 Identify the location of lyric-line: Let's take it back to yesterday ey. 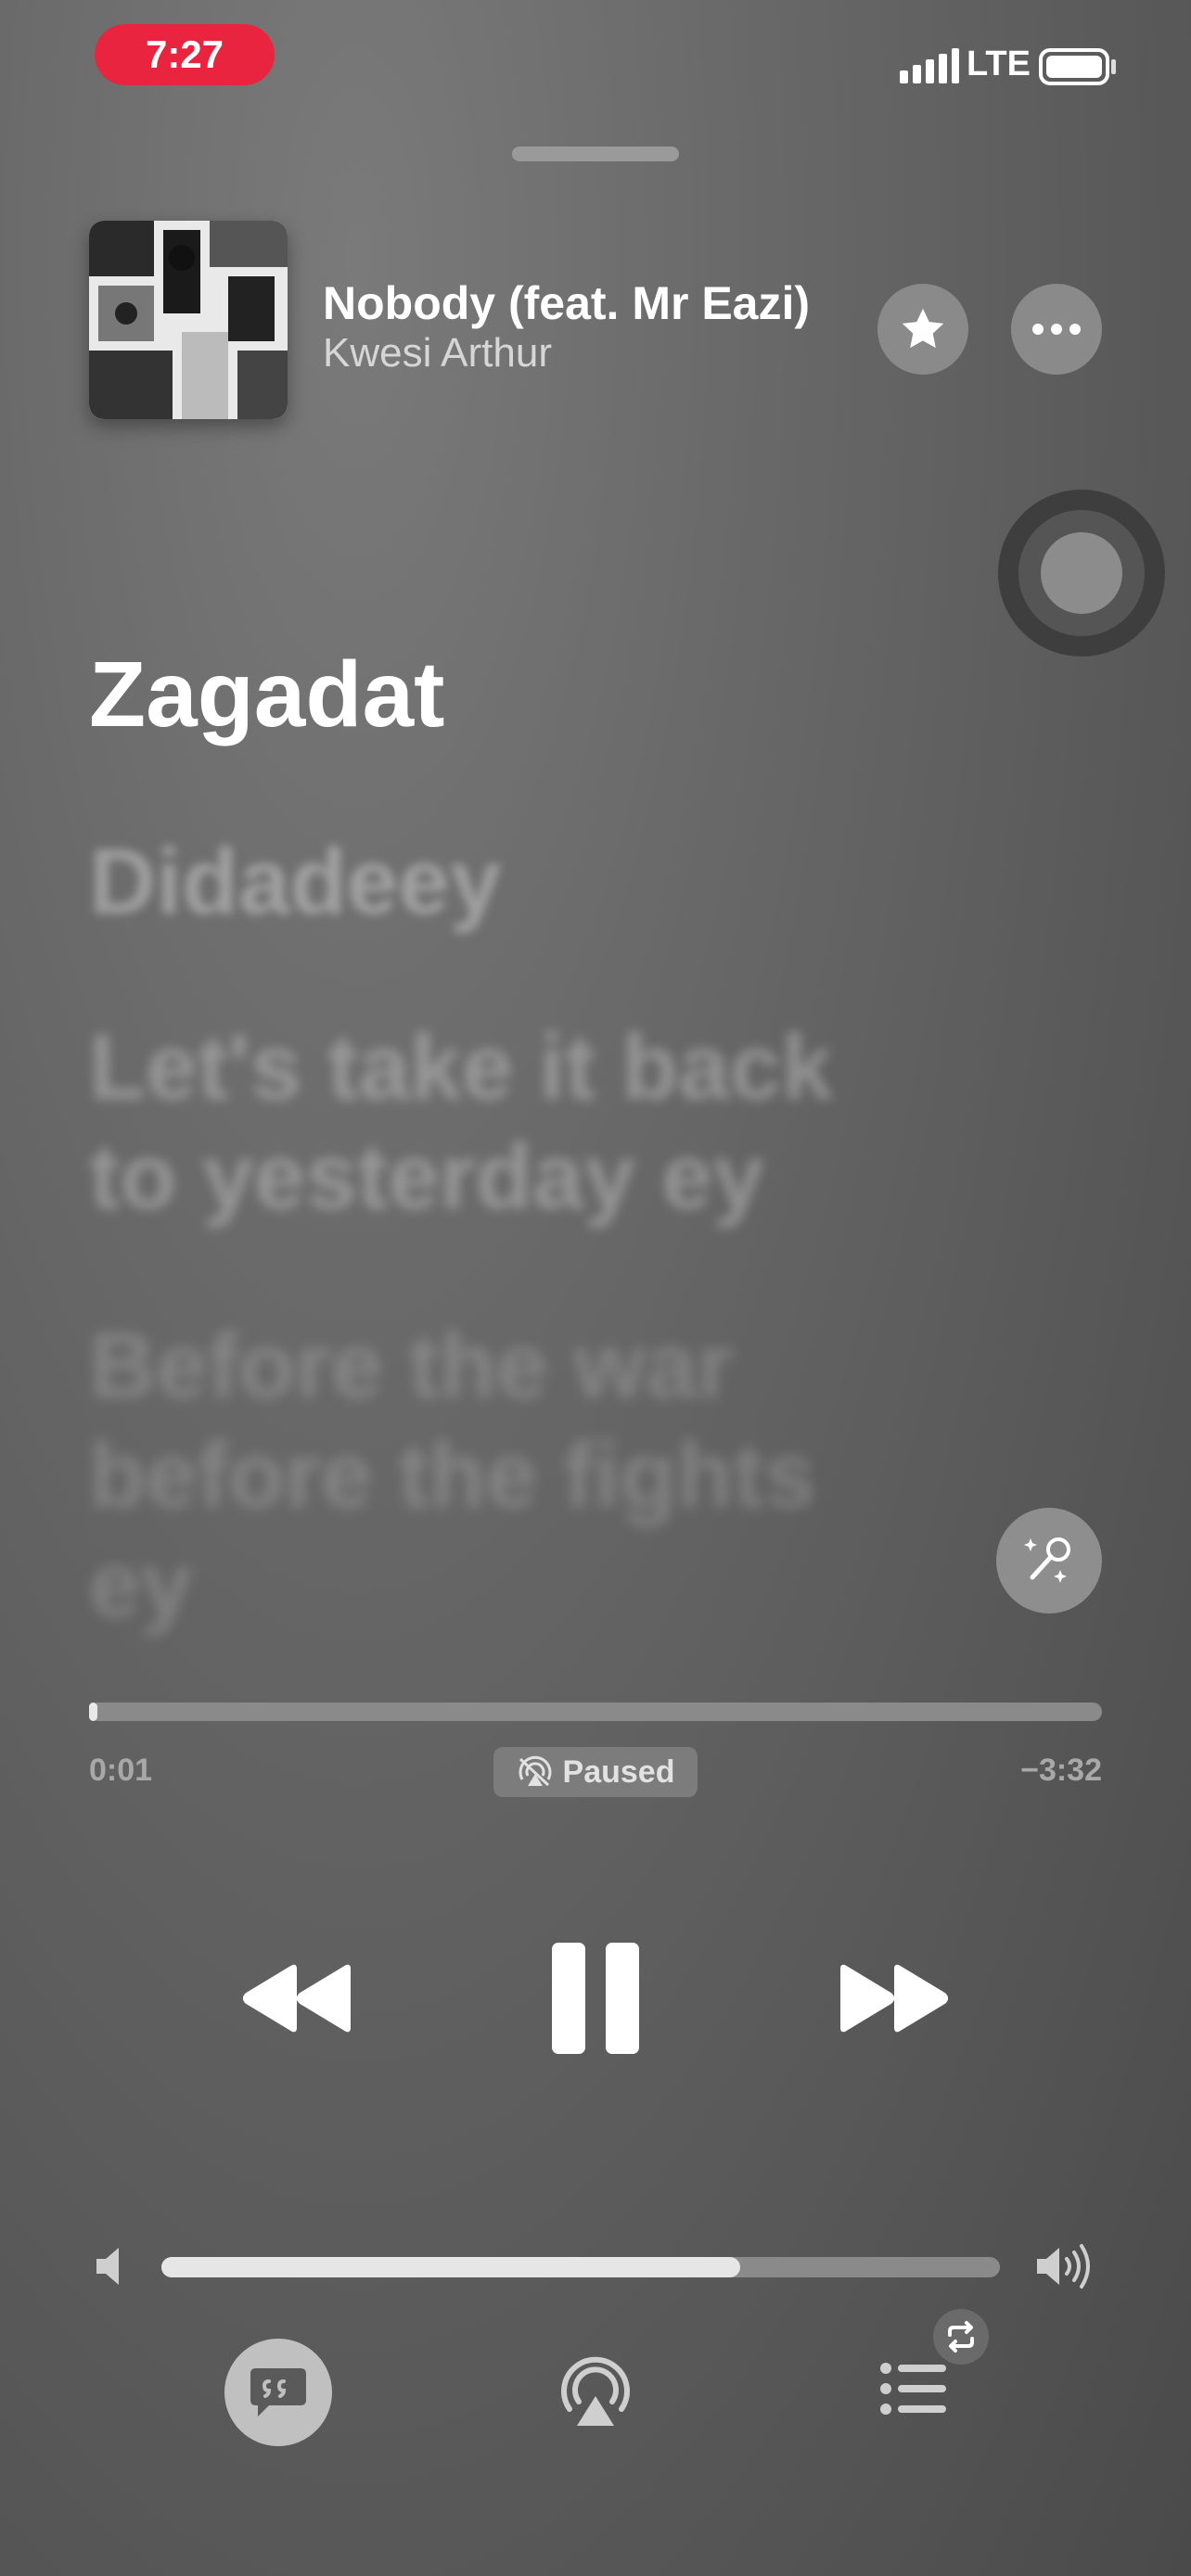
(506, 1122).